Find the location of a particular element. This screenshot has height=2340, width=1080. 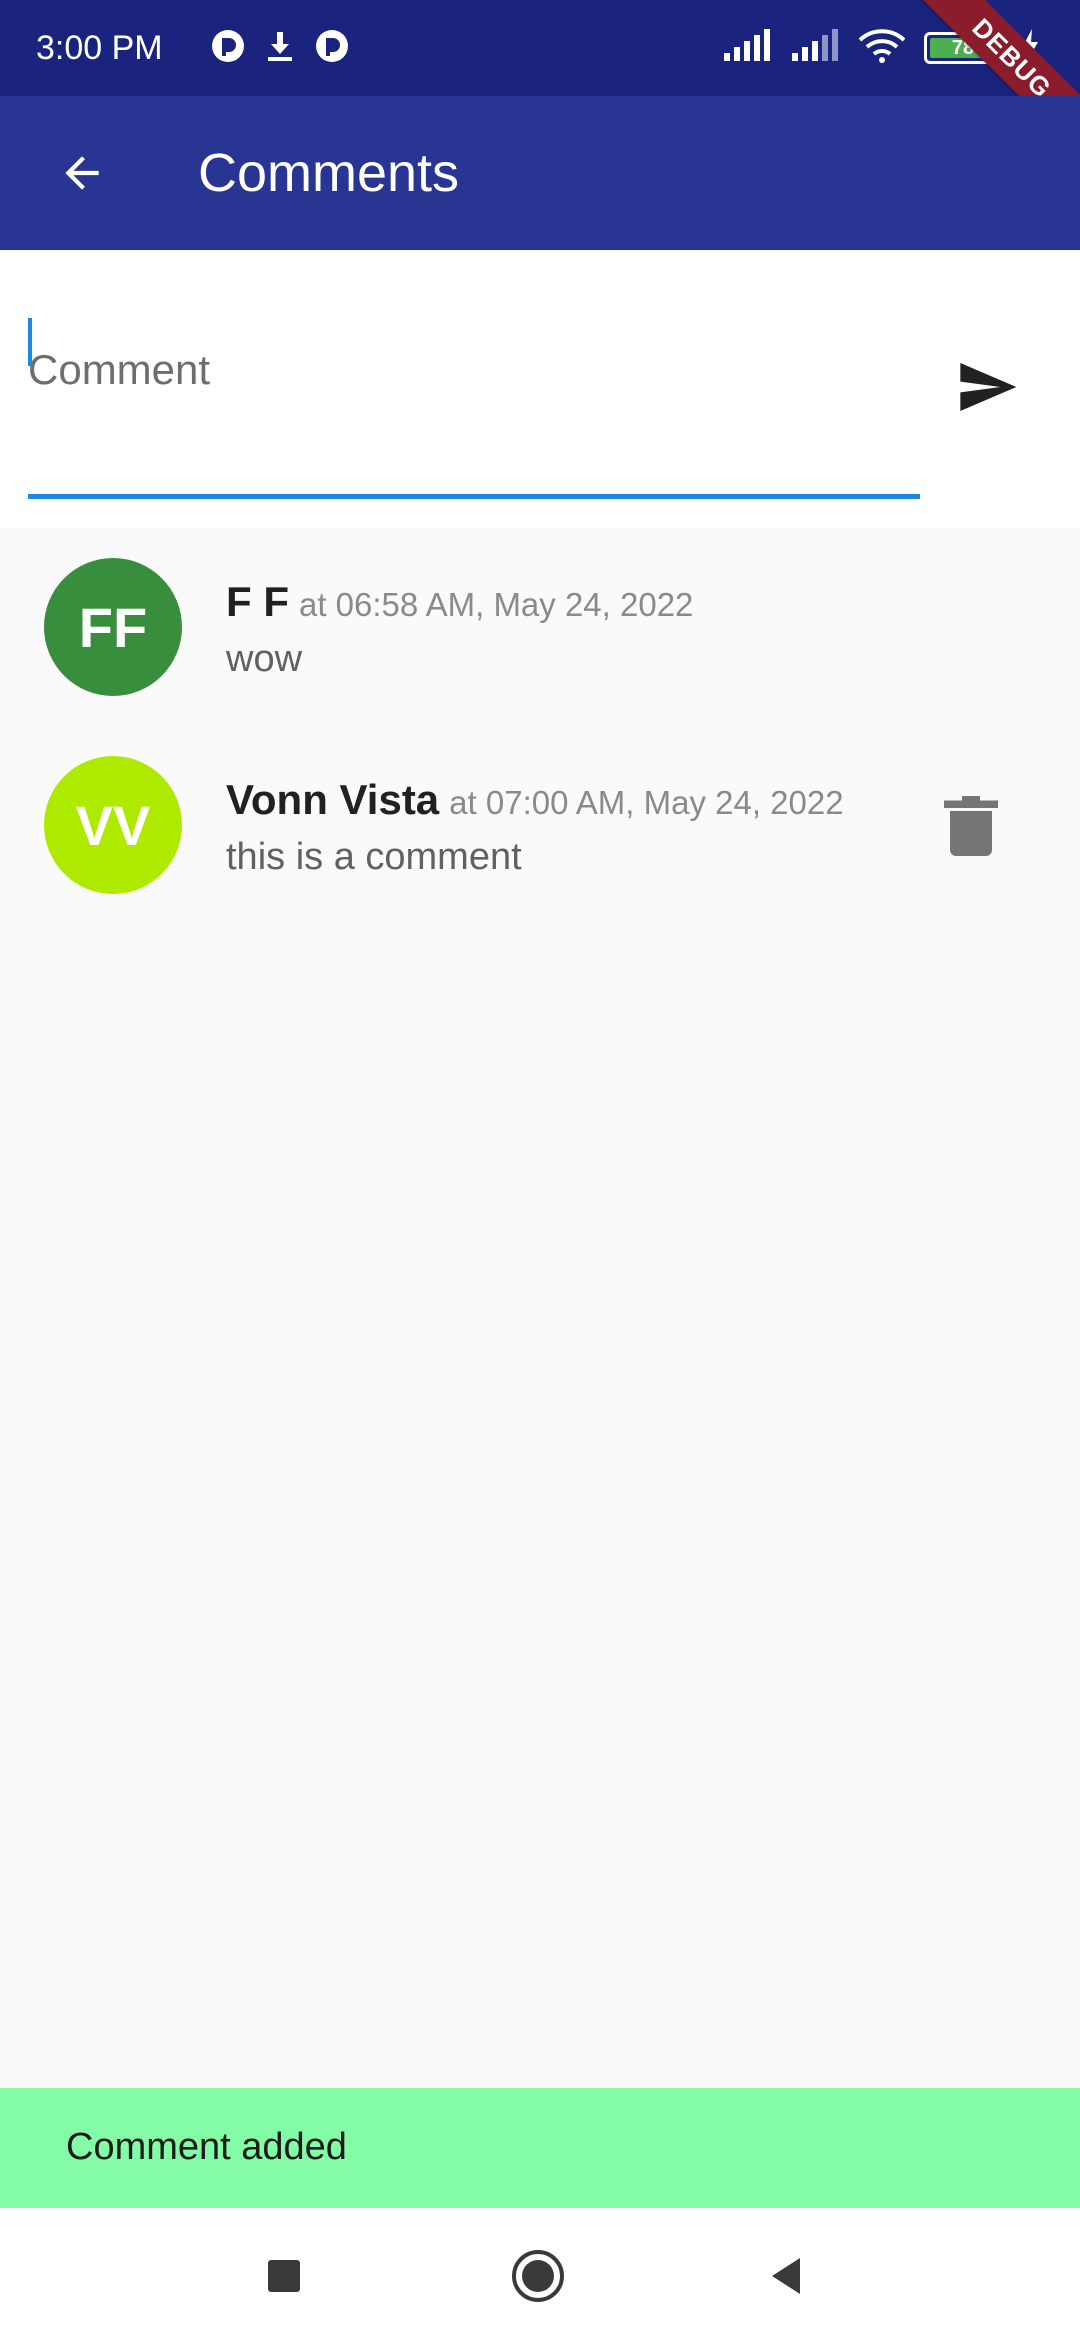

triangle-back-icon is located at coordinates (786, 2276).